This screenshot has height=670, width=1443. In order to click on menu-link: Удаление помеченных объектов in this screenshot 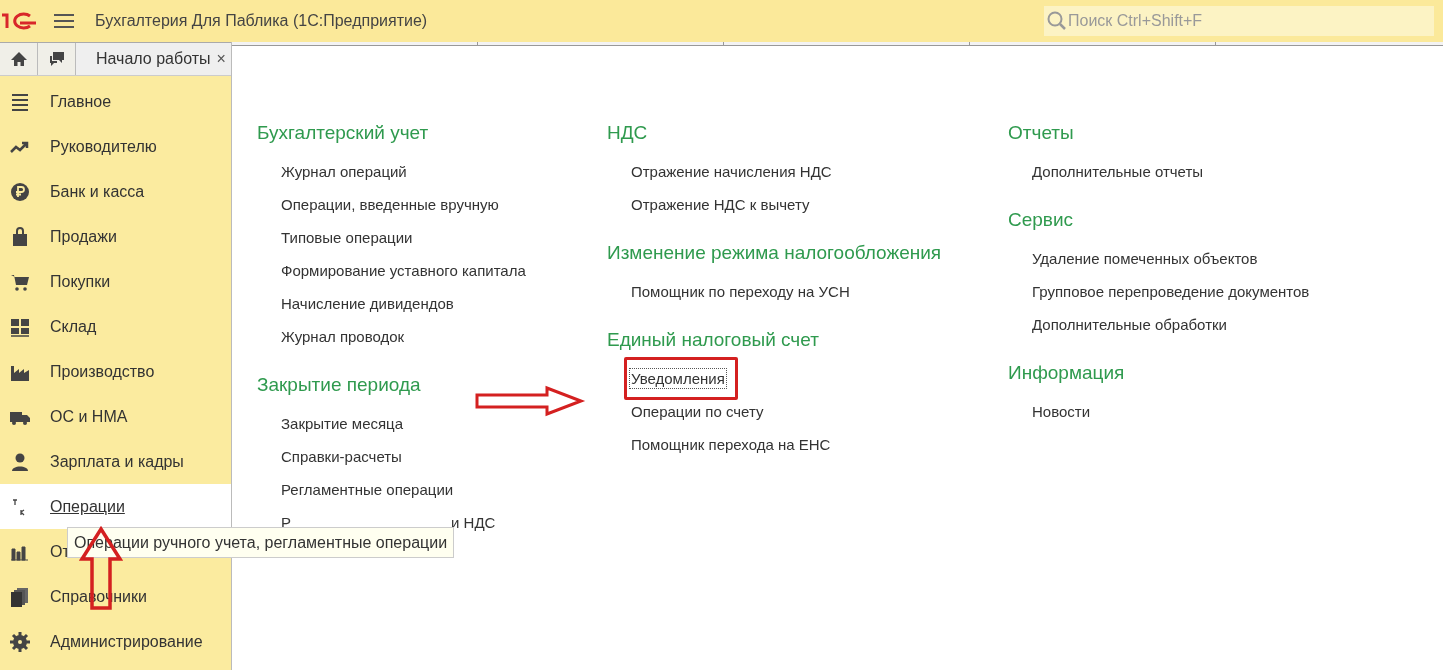, I will do `click(1145, 258)`.